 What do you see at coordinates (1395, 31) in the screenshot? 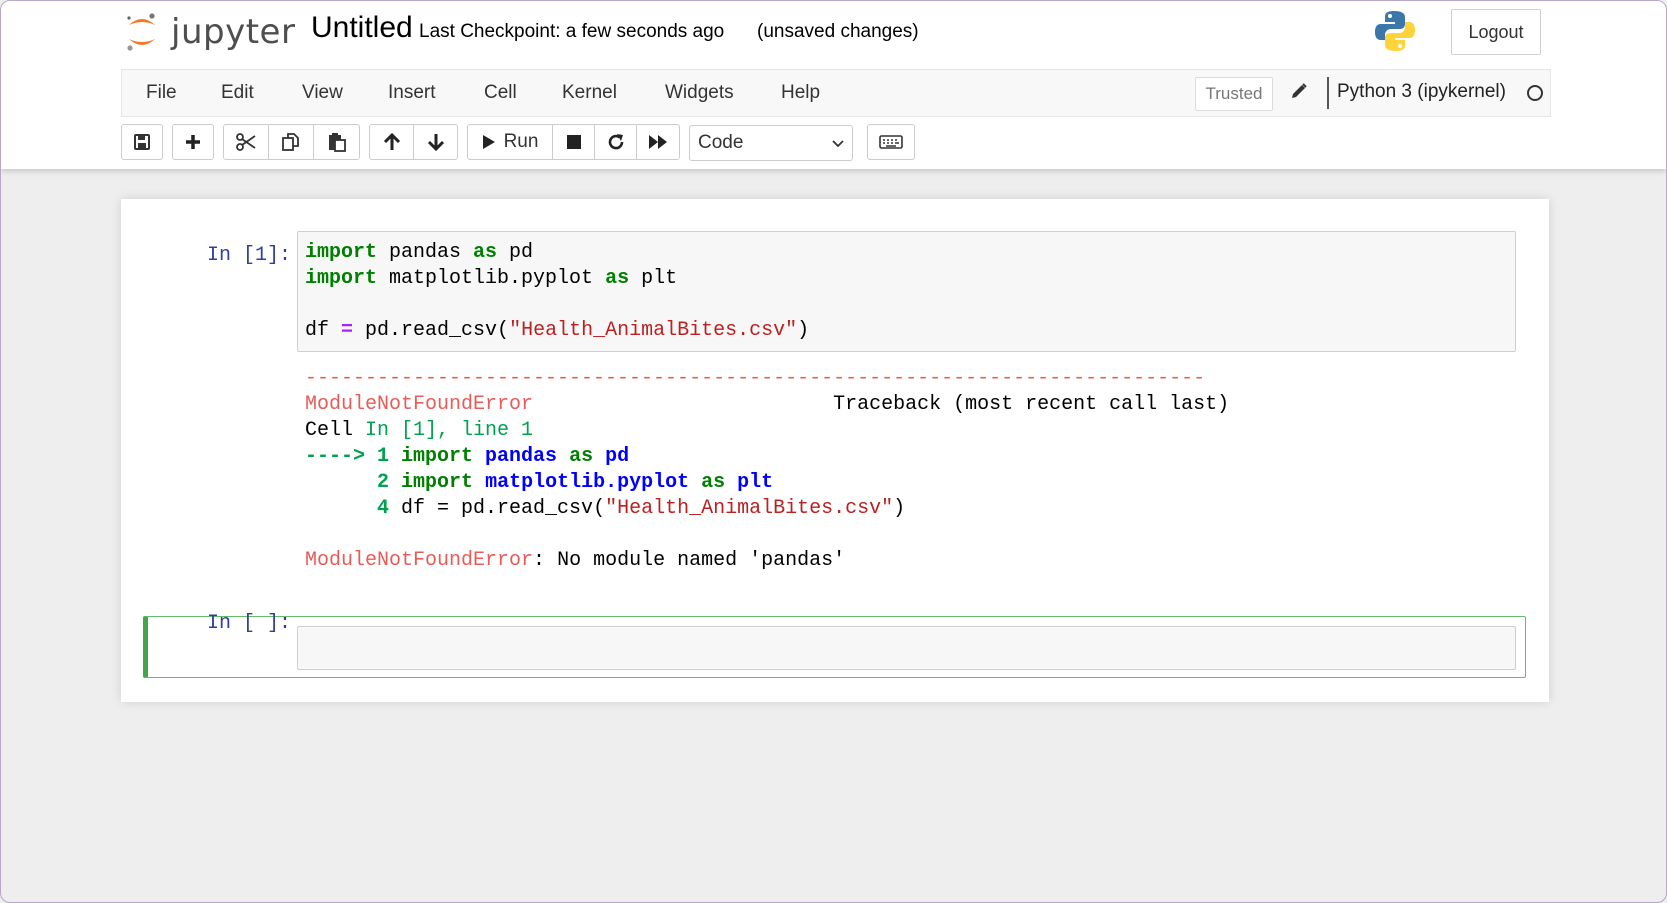
I see `python-logo-icon` at bounding box center [1395, 31].